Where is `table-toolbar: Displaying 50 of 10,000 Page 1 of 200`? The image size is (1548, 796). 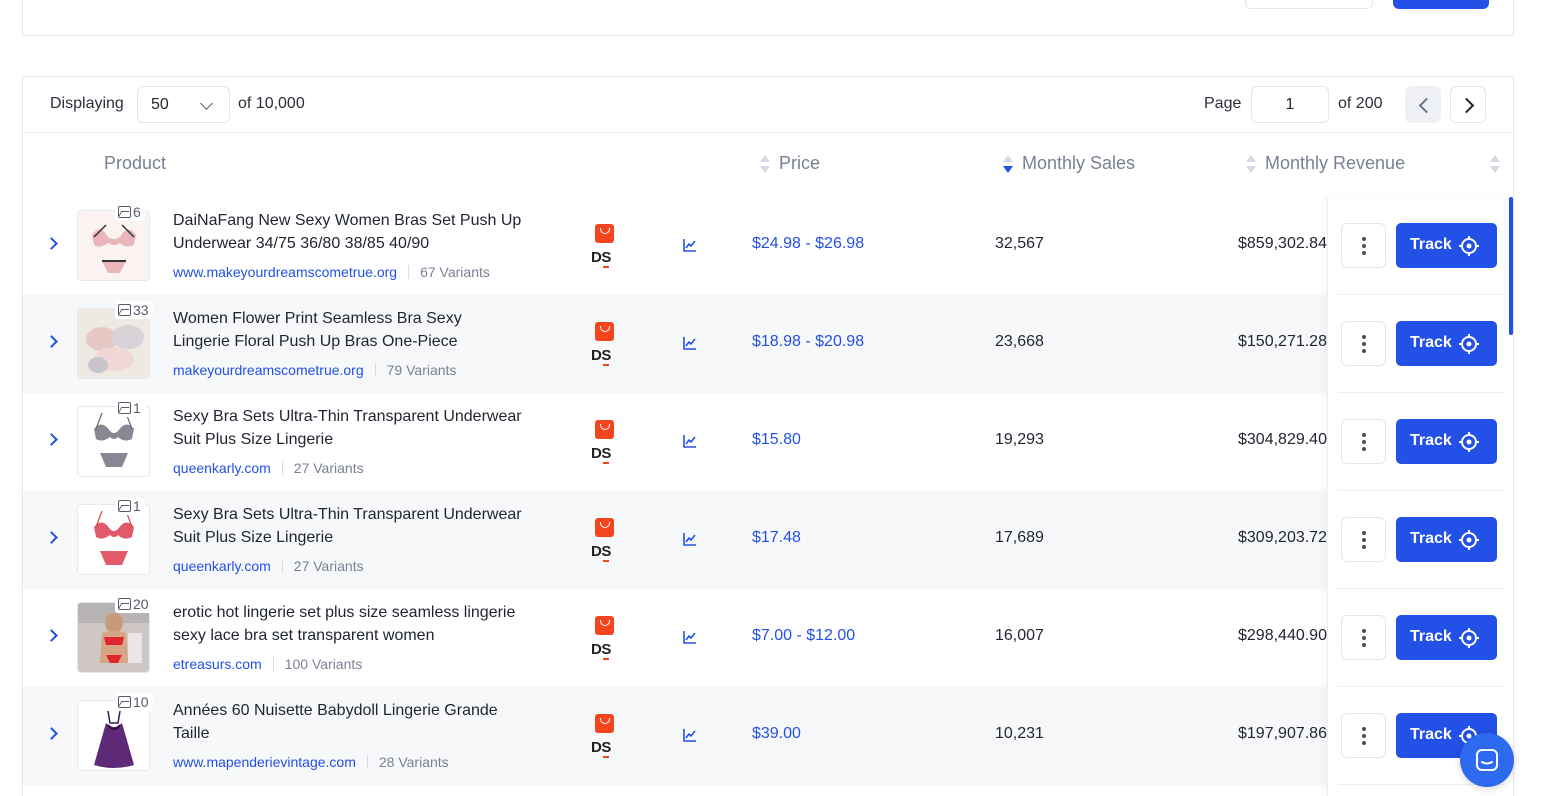
table-toolbar: Displaying 50 of 10,000 Page 1 of 200 is located at coordinates (768, 105).